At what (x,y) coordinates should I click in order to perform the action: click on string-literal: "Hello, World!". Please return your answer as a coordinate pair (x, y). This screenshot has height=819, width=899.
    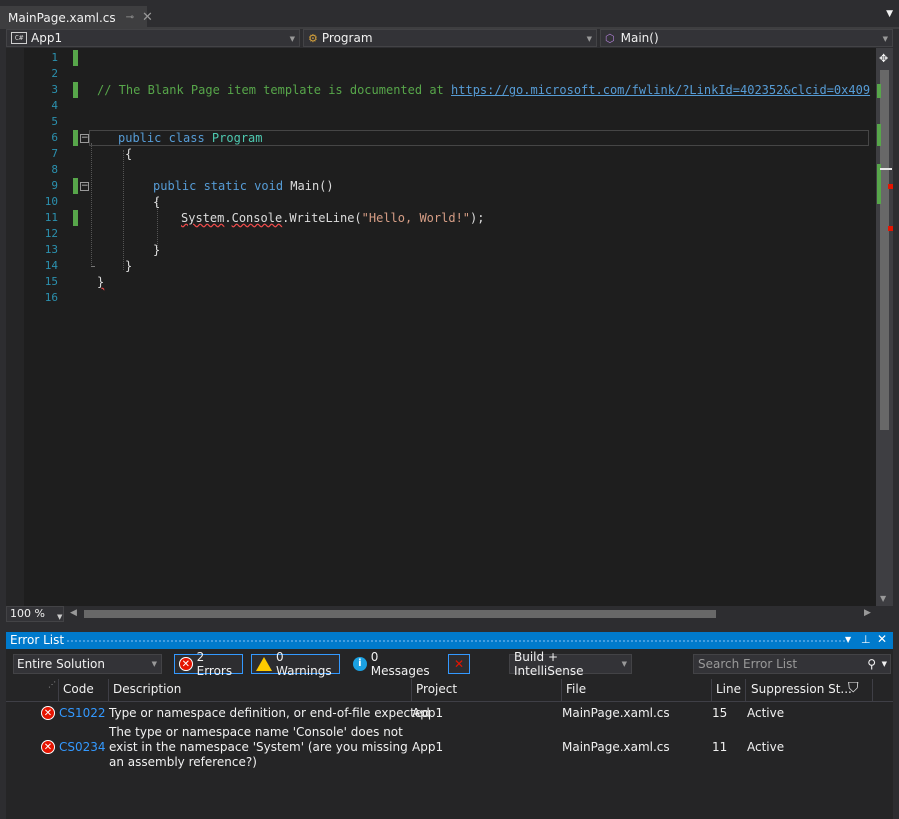
    Looking at the image, I should click on (416, 218).